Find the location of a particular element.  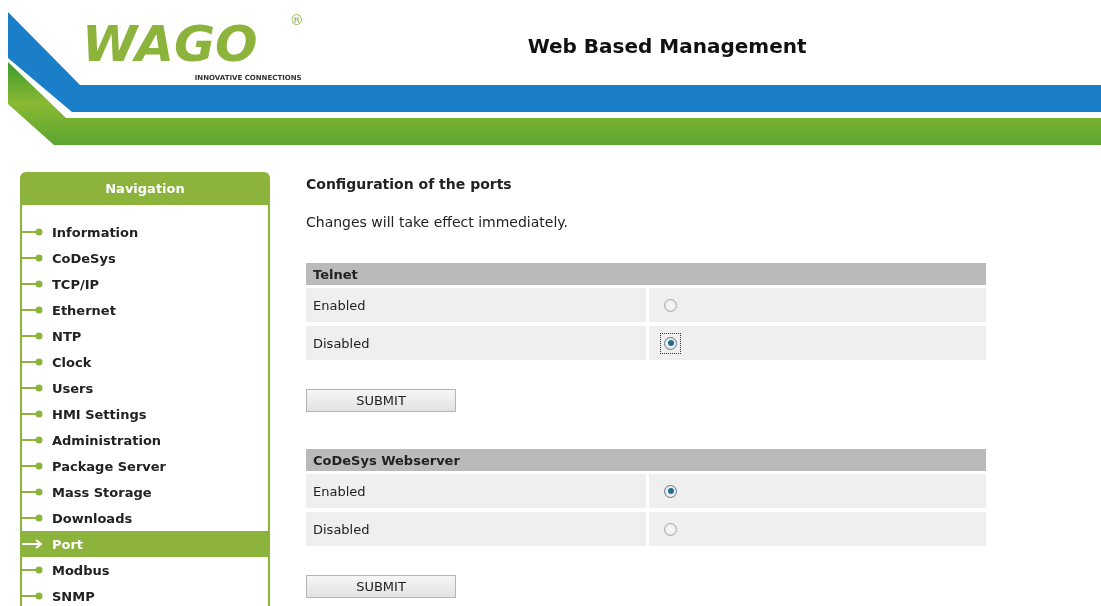

nav-item: Downloads is located at coordinates (145, 518).